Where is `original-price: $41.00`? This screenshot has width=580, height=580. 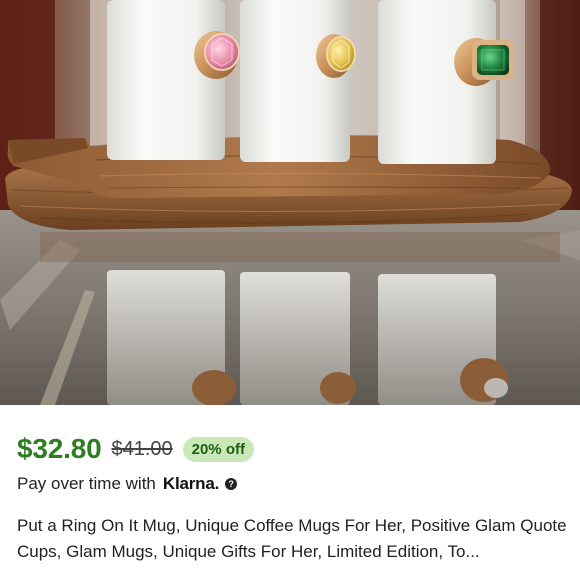
original-price: $41.00 is located at coordinates (142, 448).